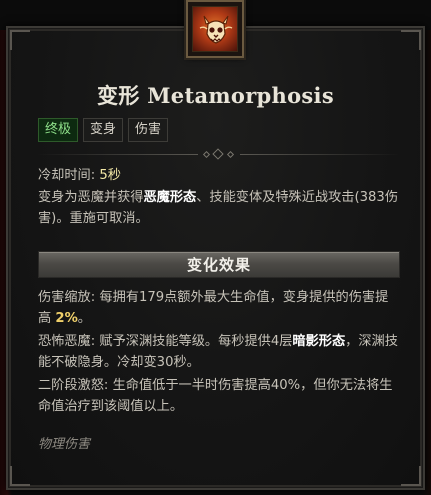  Describe the element at coordinates (319, 341) in the screenshot. I see `effect-keyword: 暗影形态` at that location.